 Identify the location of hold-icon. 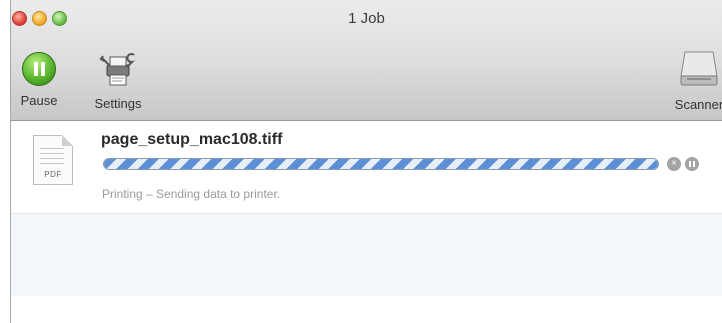
(692, 164).